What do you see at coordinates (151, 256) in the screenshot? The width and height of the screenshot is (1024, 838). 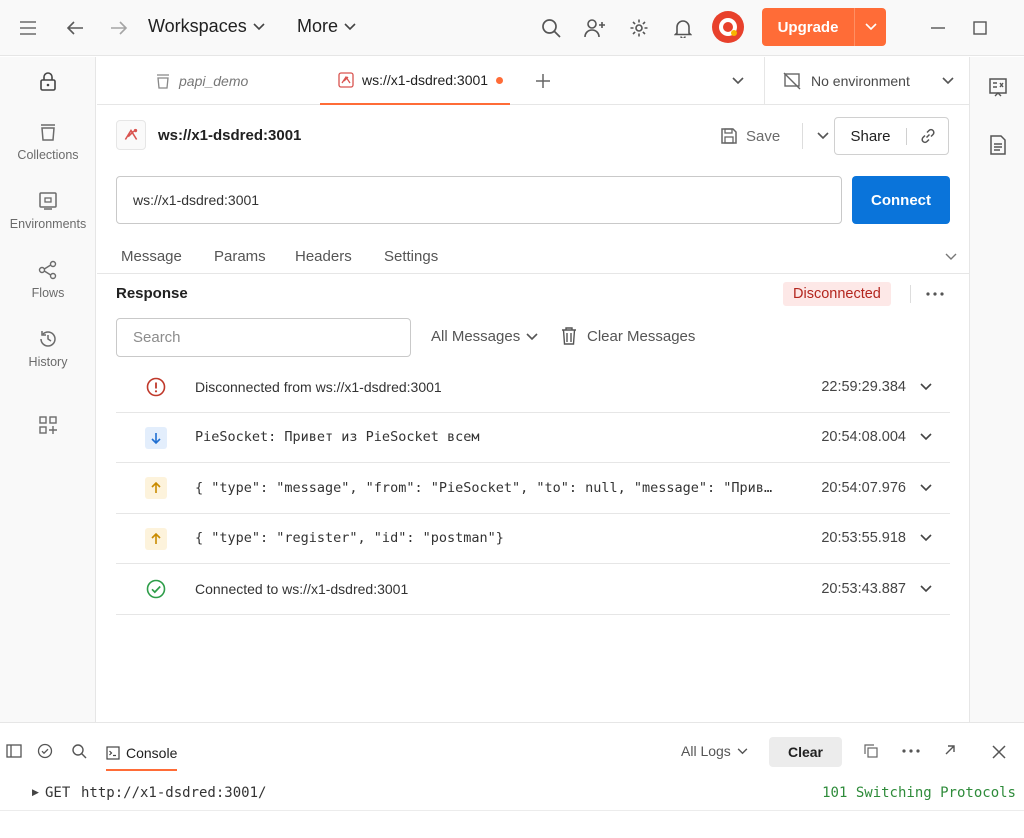 I see `tab-message: Message` at bounding box center [151, 256].